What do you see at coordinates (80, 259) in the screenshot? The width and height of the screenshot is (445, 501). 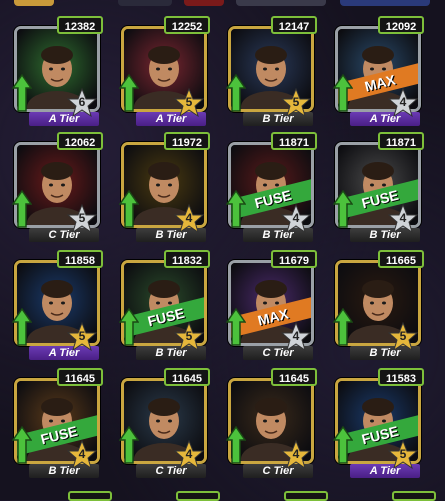 I see `power-score: 11858` at bounding box center [80, 259].